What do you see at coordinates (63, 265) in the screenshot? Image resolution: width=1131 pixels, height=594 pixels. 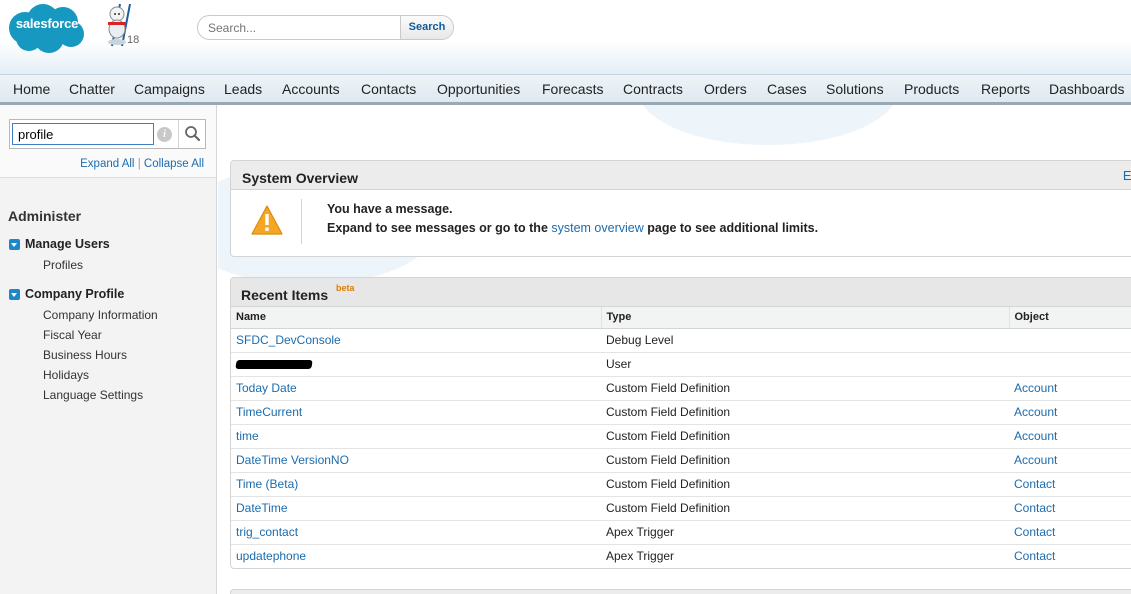 I see `tree-item-profiles: Profiles` at bounding box center [63, 265].